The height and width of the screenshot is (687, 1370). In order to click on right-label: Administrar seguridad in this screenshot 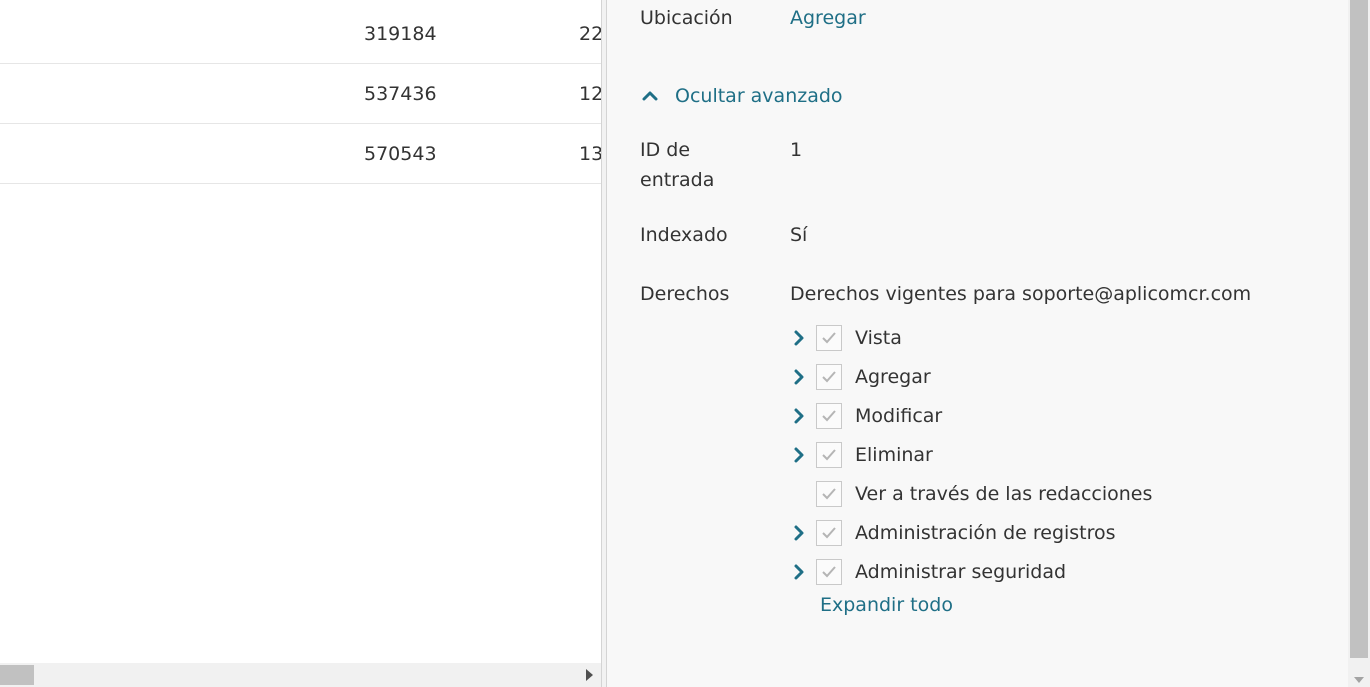, I will do `click(961, 571)`.